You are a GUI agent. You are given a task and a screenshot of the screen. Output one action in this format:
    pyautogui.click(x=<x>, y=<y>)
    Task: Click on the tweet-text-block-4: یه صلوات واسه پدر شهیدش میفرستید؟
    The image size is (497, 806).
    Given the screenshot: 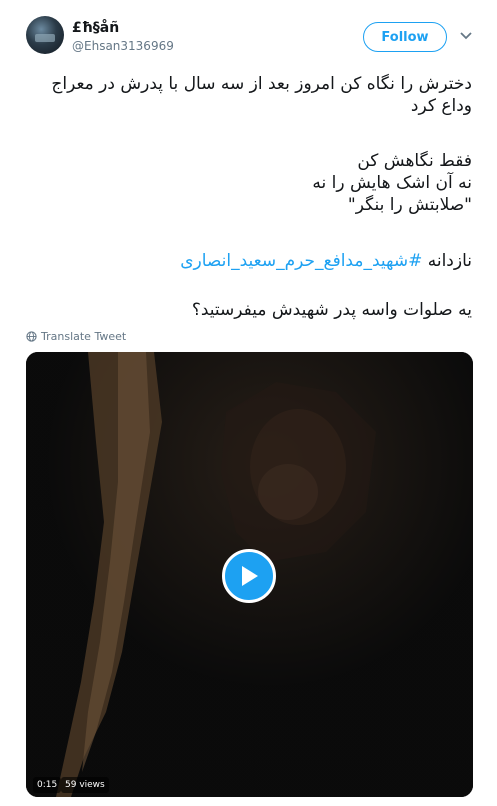 What is the action you would take?
    pyautogui.click(x=248, y=310)
    